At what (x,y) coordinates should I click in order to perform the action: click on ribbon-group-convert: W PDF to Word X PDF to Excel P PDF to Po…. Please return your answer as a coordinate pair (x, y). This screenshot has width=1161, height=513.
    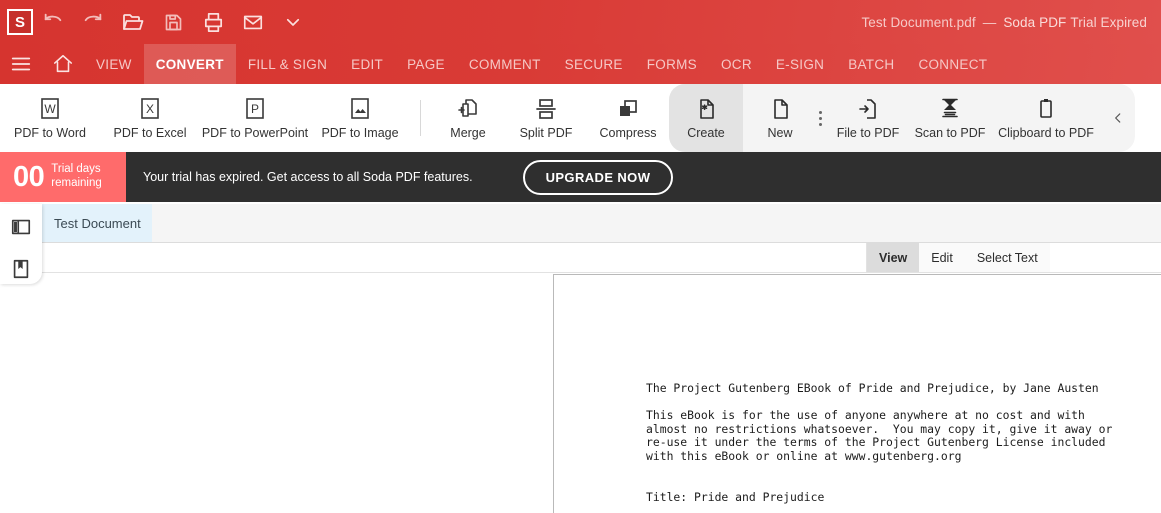
    Looking at the image, I should click on (205, 118).